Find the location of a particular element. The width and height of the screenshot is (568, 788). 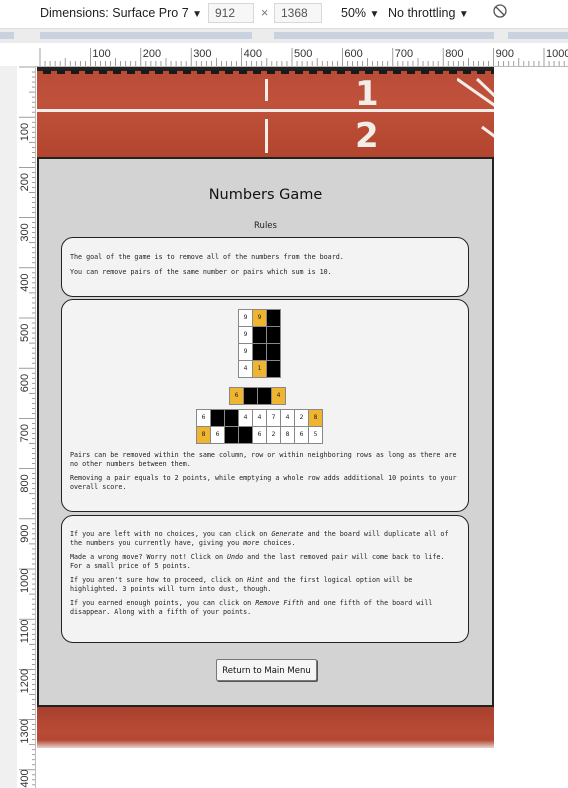

example-grid-wide: 6447428 8662865 is located at coordinates (259, 426).